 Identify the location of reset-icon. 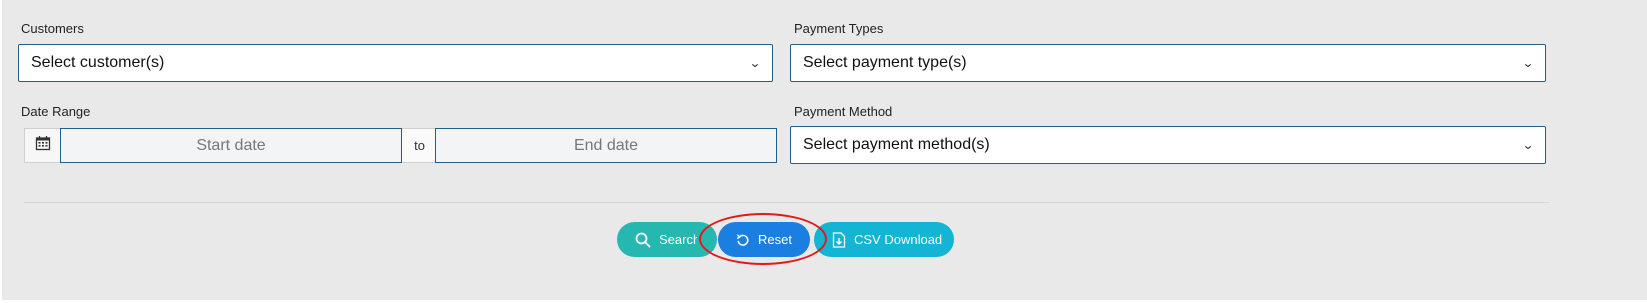
(743, 240).